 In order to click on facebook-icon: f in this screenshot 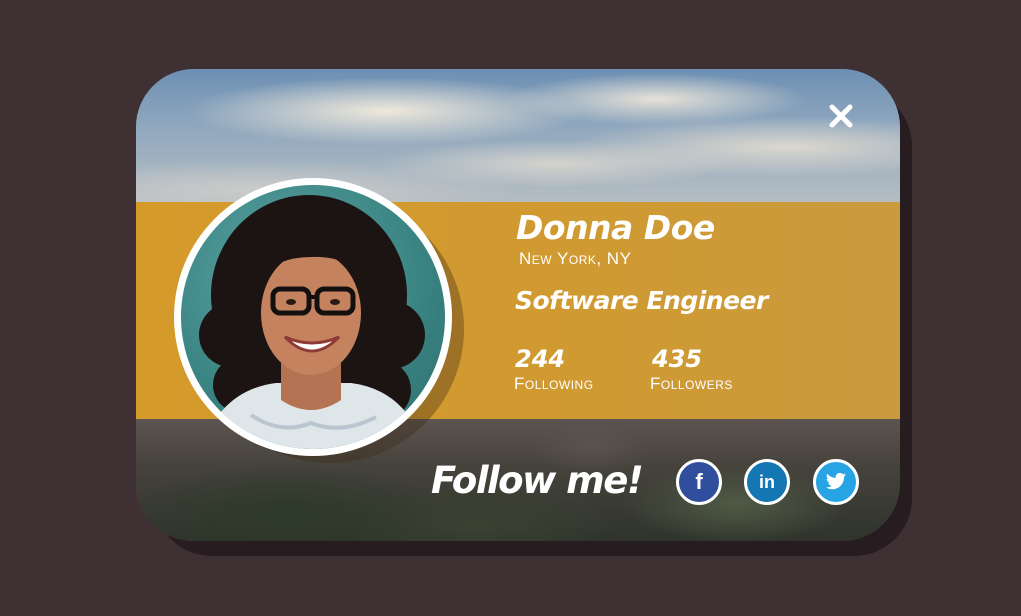, I will do `click(699, 481)`.